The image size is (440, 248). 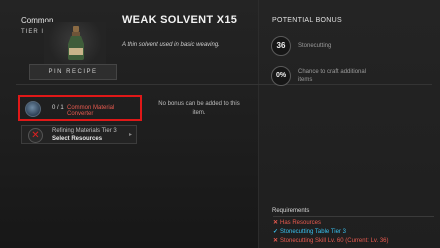 What do you see at coordinates (171, 45) in the screenshot?
I see `item-description: A thin solvent used in basic weaving.` at bounding box center [171, 45].